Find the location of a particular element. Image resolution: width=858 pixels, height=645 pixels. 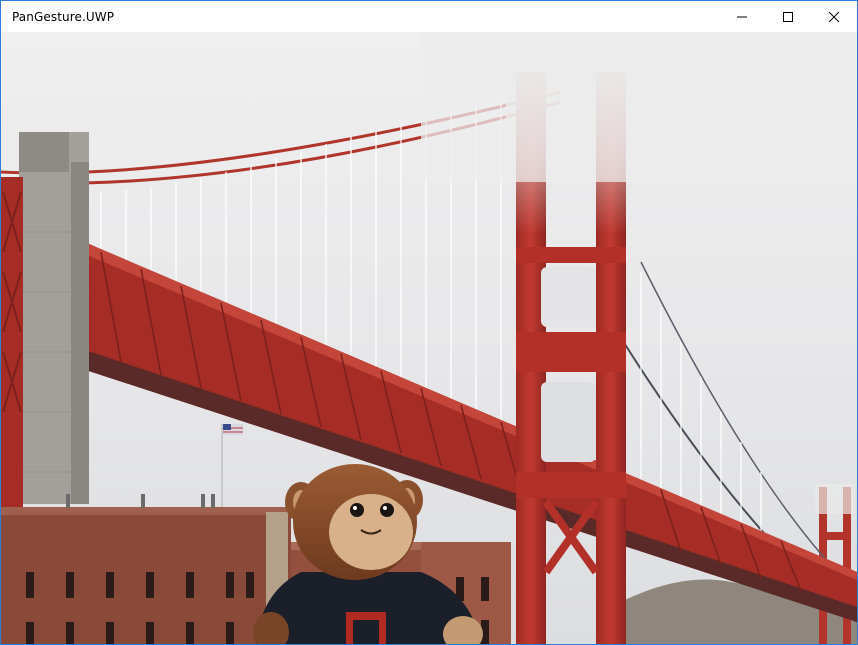

window-controls is located at coordinates (788, 16).